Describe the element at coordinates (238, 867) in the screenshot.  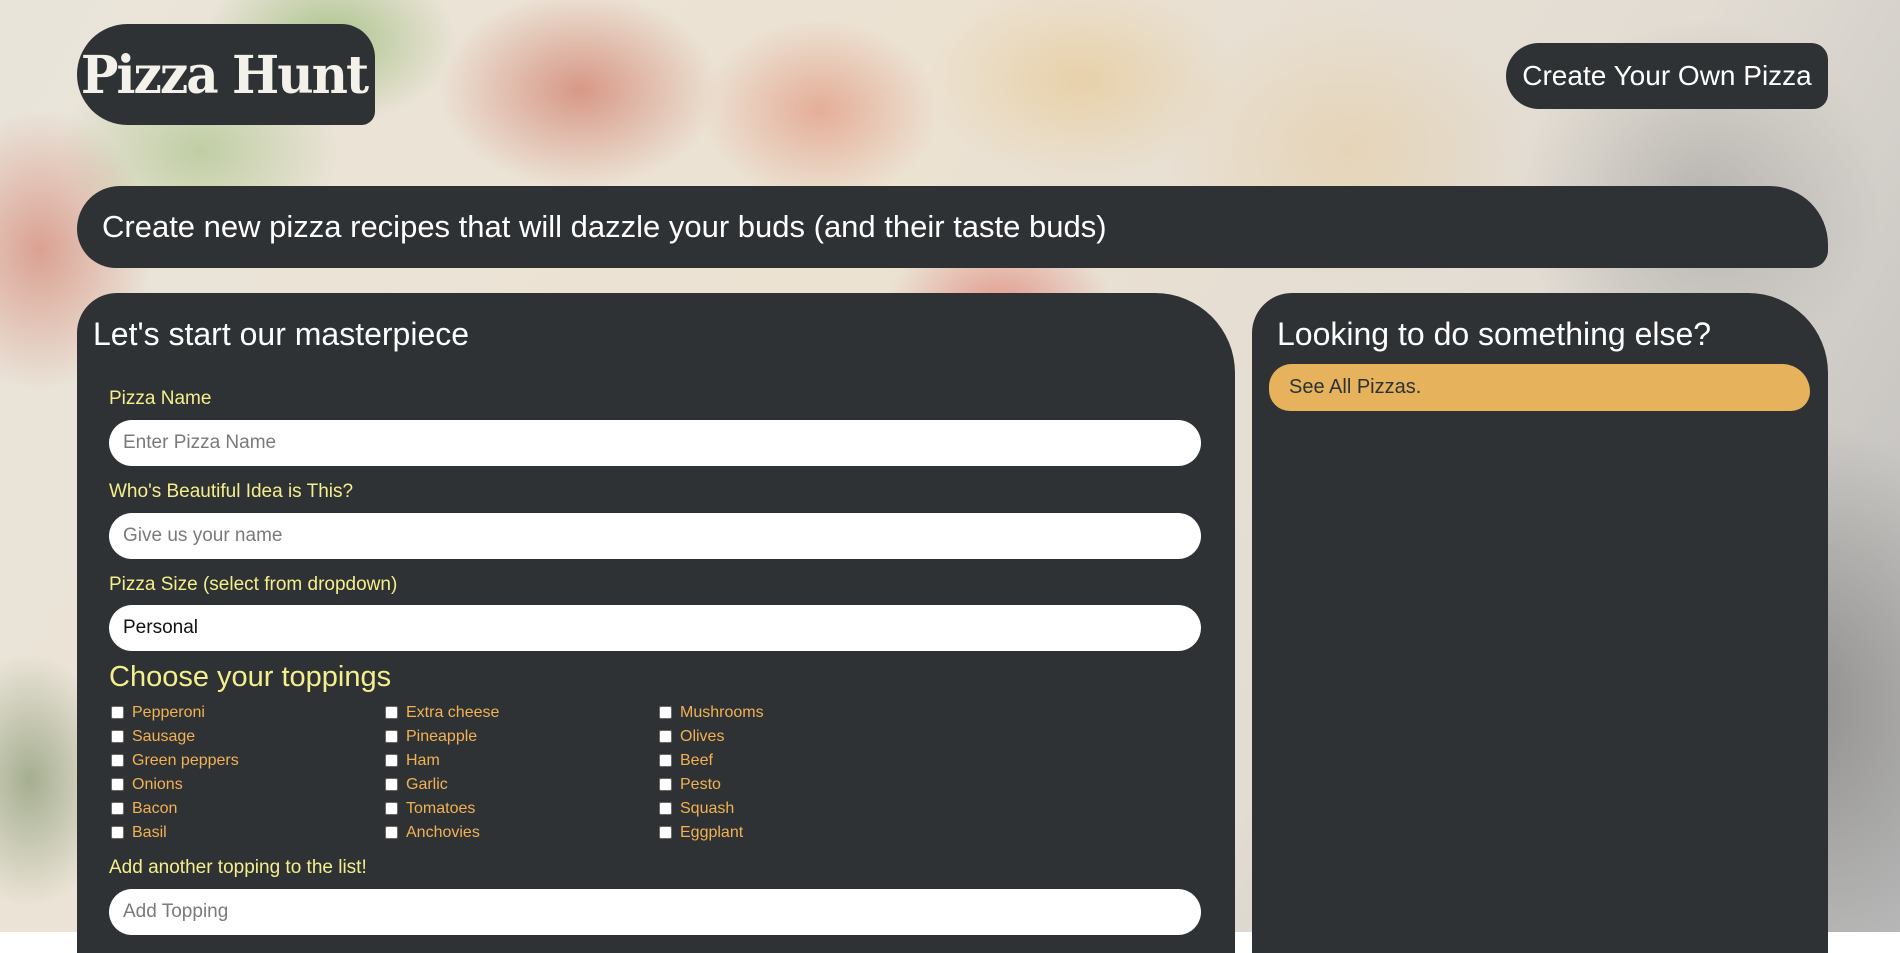
I see `add-topping-label: Add another topping to the list!` at that location.